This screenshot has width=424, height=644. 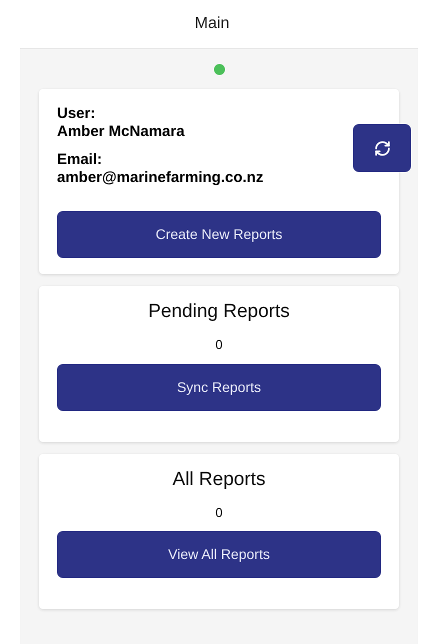 I want to click on refresh-icon, so click(x=382, y=148).